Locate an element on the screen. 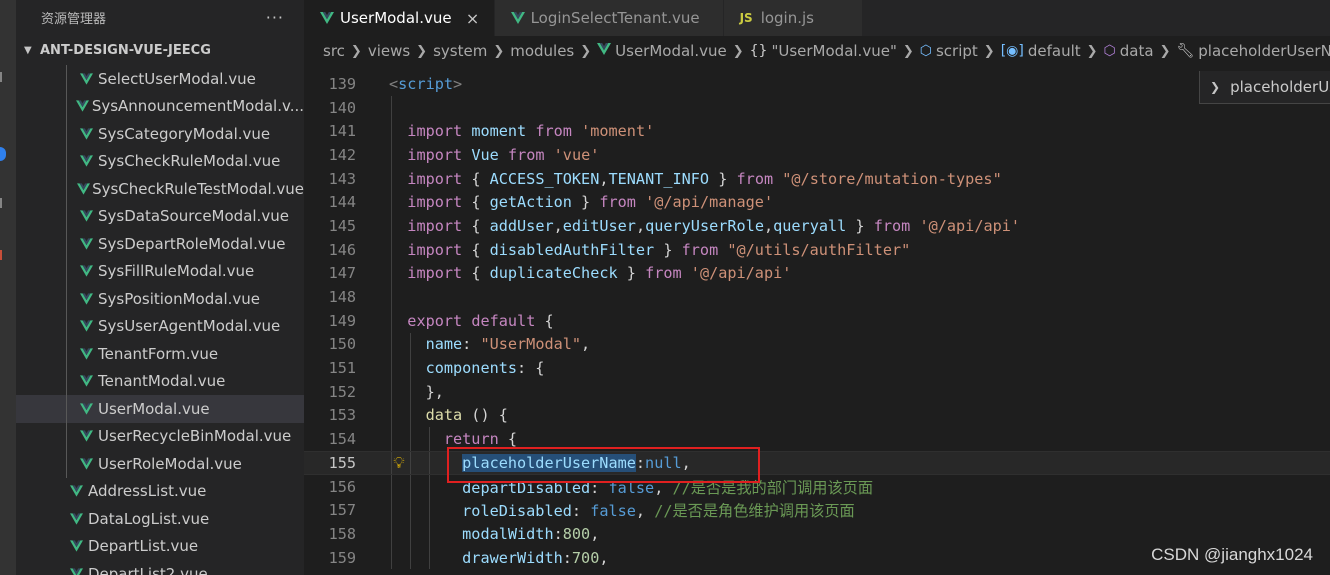 The image size is (1330, 575). breadcrumb-file: UserModal.vue is located at coordinates (662, 51).